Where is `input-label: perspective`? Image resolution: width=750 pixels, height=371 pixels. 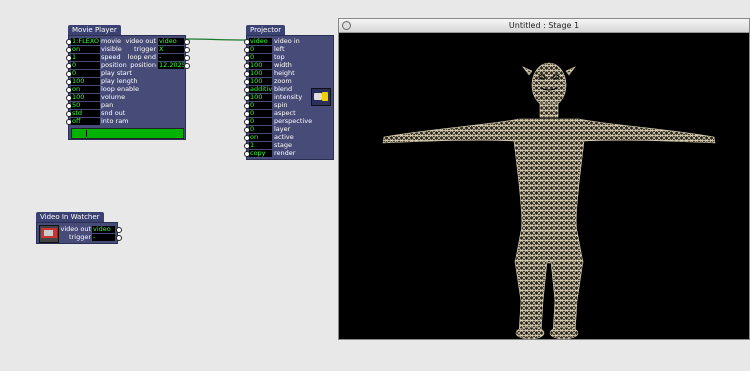
input-label: perspective is located at coordinates (293, 121).